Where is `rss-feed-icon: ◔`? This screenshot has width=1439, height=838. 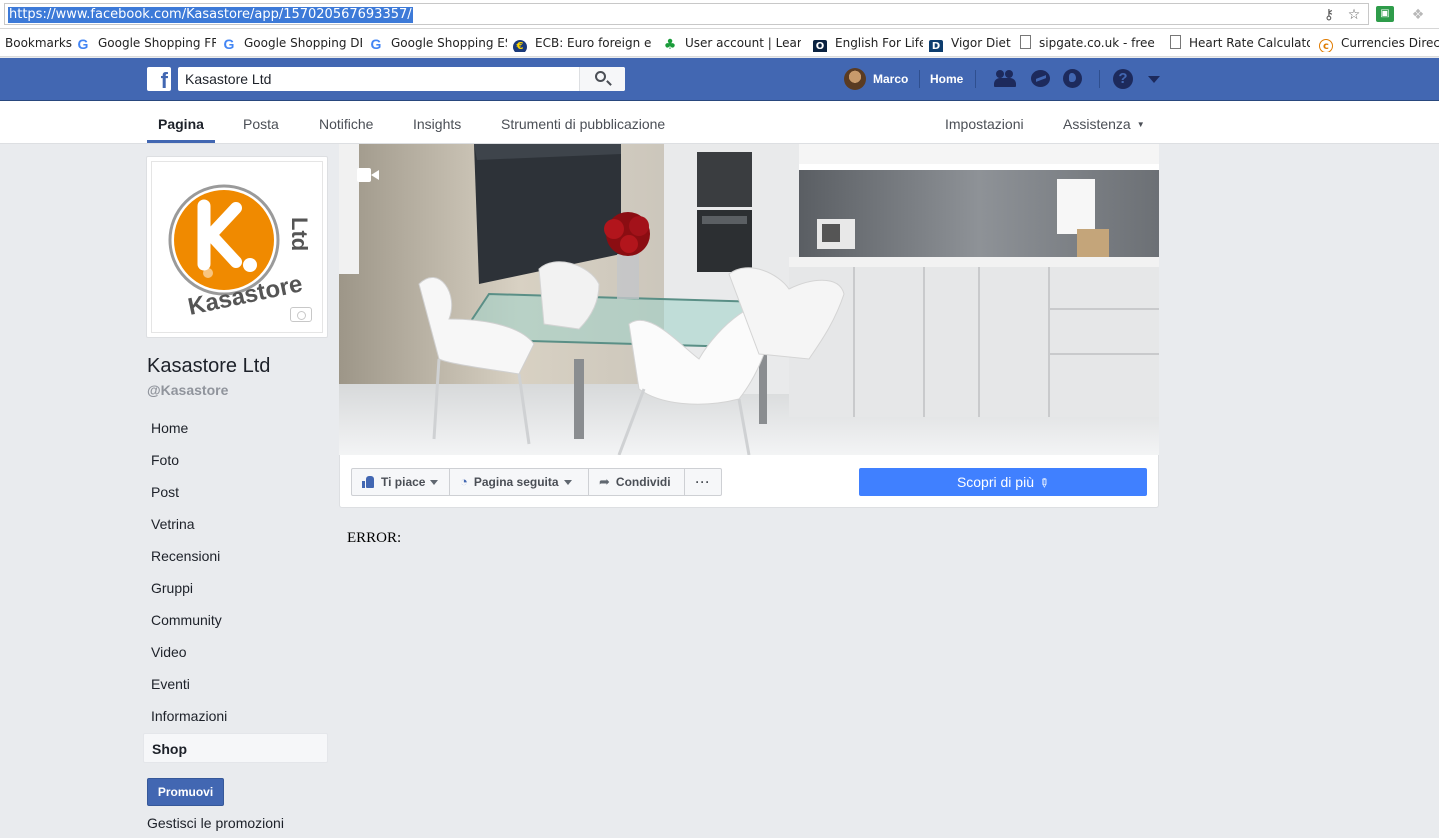 rss-feed-icon: ◔ is located at coordinates (464, 481).